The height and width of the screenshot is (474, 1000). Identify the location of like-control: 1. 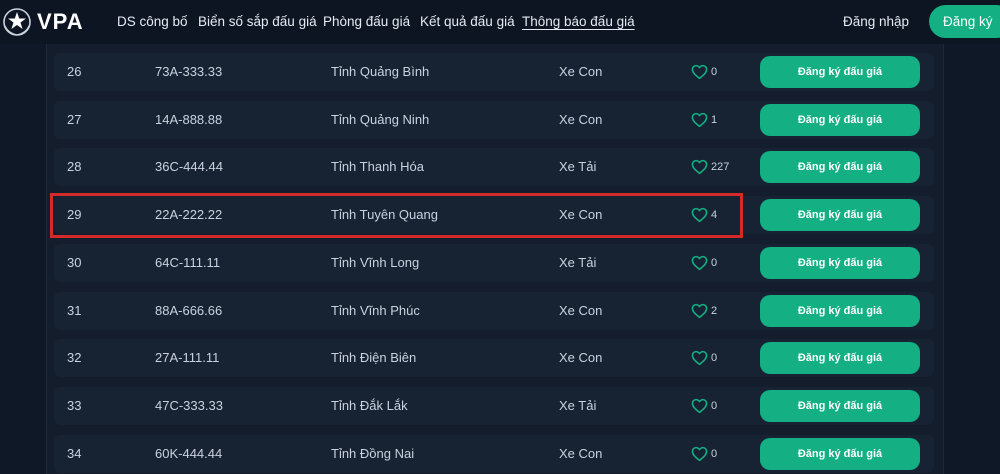
(704, 120).